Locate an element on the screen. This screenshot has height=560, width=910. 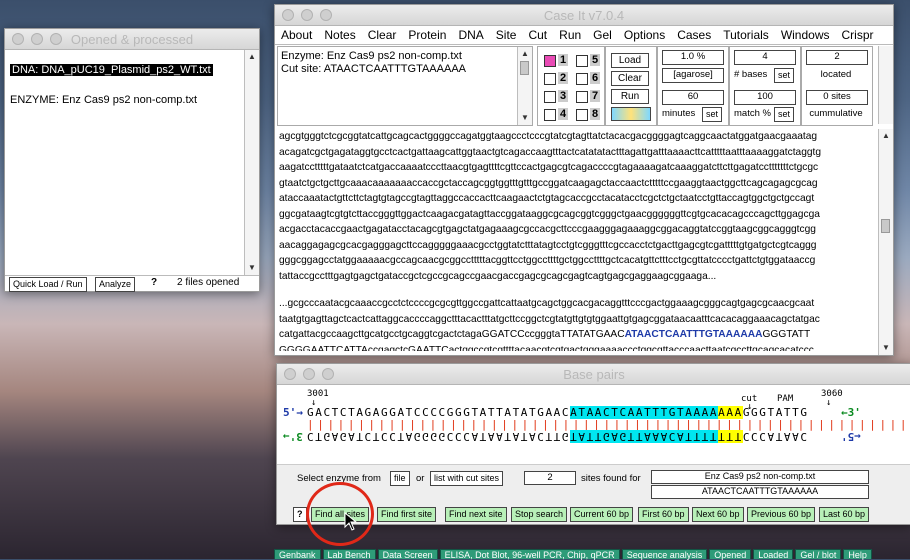
cursor-icon is located at coordinates (351, 521).